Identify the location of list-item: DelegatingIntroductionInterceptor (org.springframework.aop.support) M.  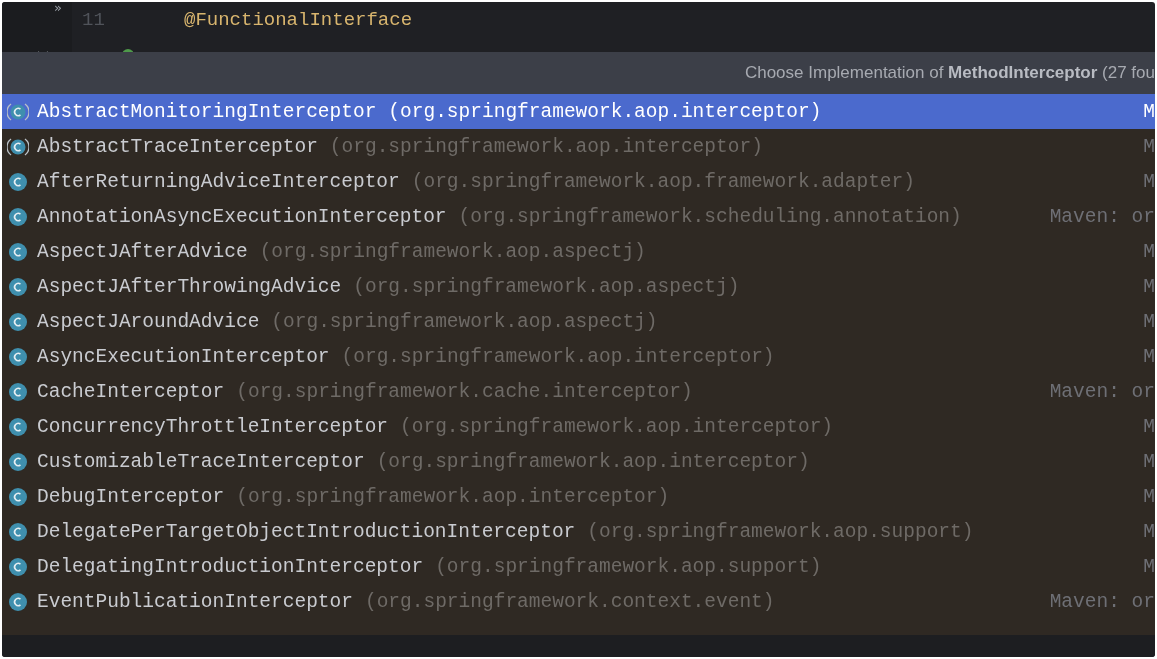
(578, 566).